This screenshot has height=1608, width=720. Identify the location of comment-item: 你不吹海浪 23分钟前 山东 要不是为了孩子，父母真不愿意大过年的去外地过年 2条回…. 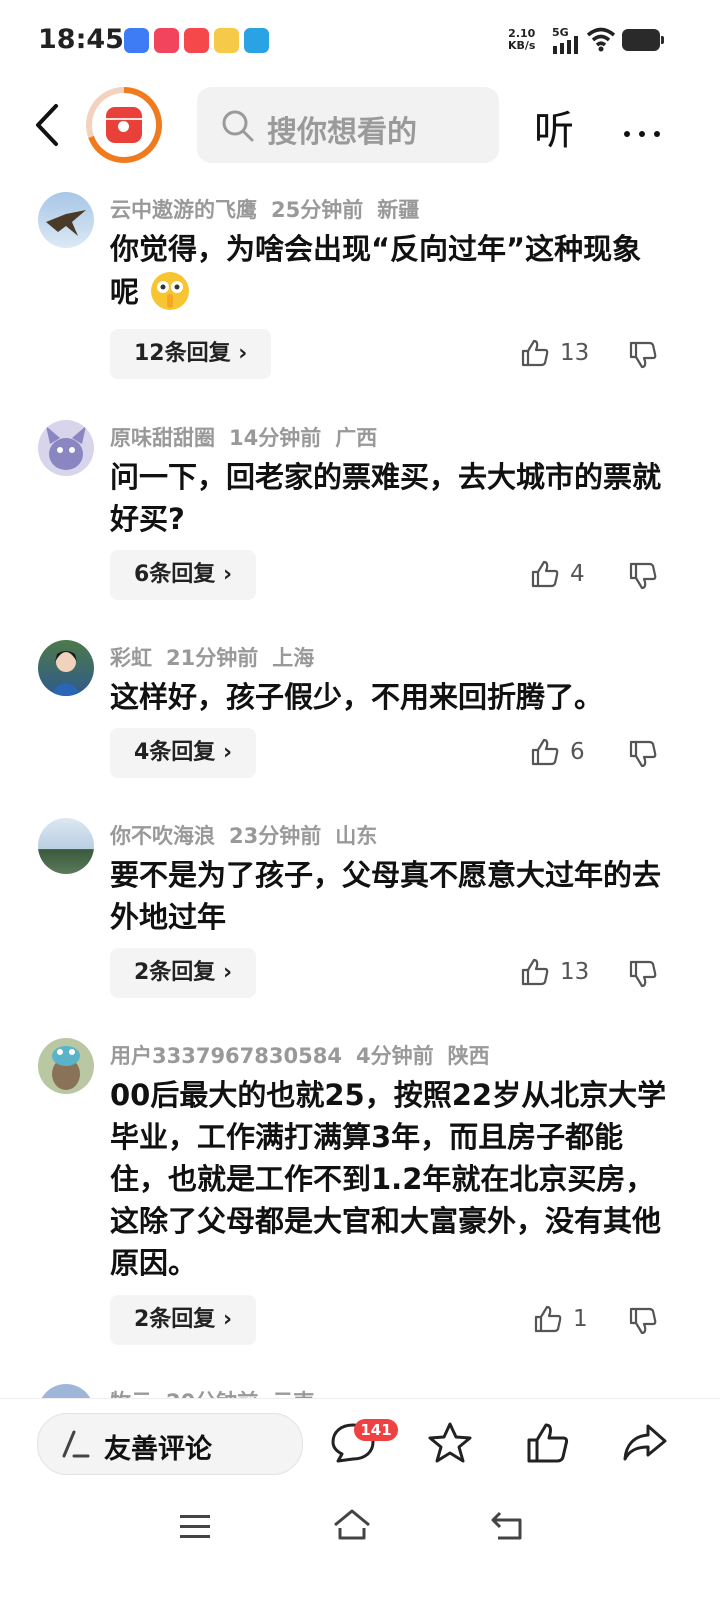
(360, 918).